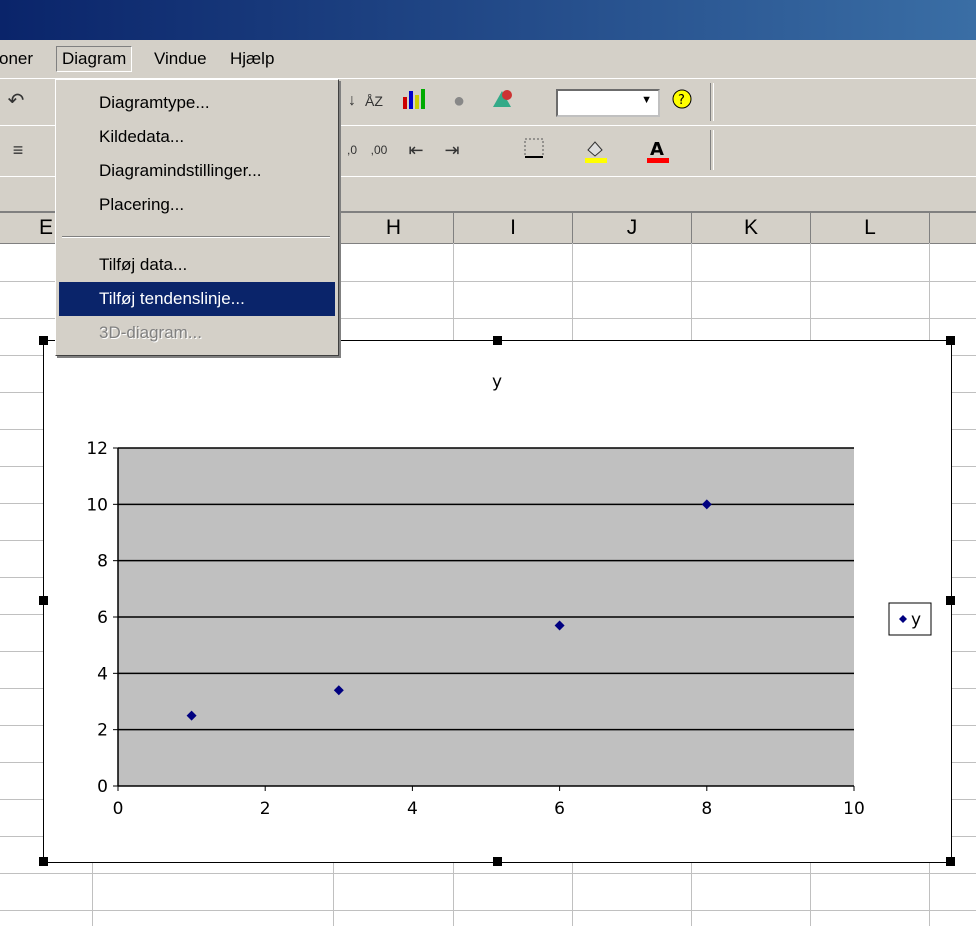 This screenshot has width=976, height=926. Describe the element at coordinates (94, 59) in the screenshot. I see `menu-diagram: Diagram` at that location.